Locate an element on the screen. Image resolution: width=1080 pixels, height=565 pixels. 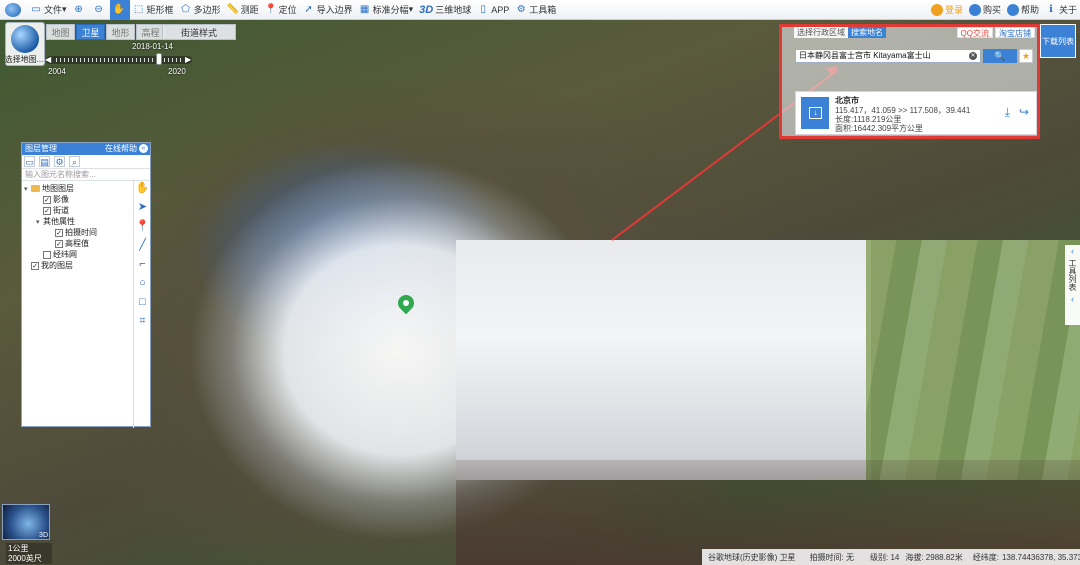
timeline-prev-icon: ◀ is located at coordinates (49, 60).